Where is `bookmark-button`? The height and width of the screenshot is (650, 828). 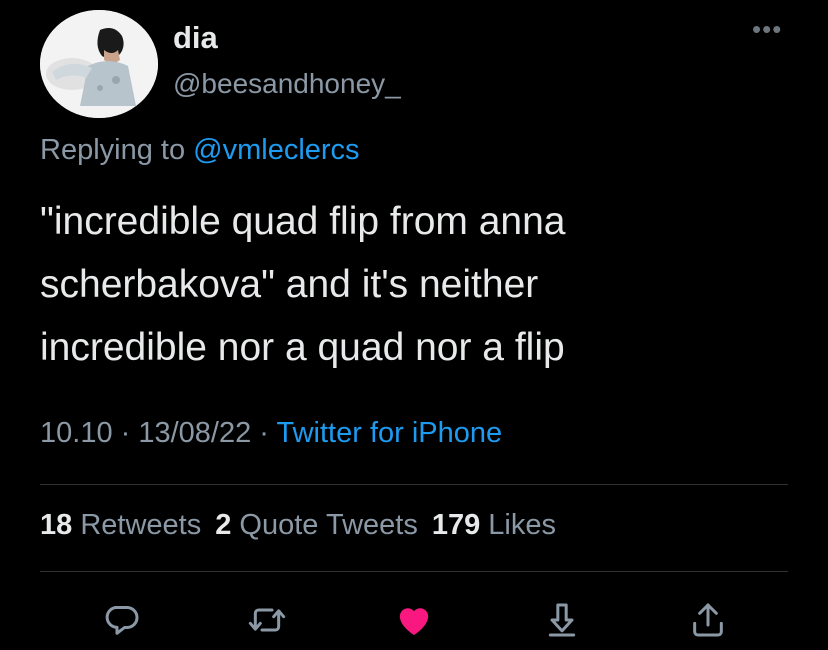 bookmark-button is located at coordinates (562, 620).